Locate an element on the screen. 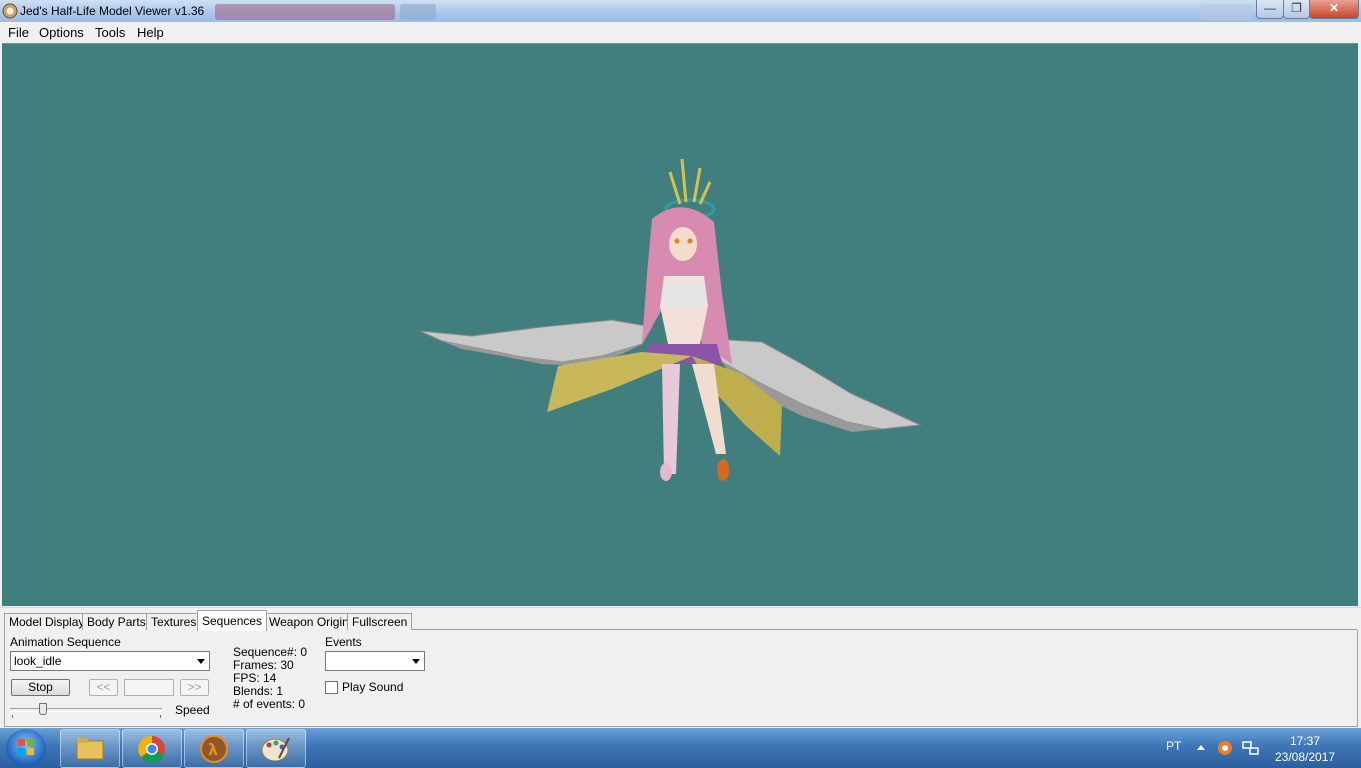 This screenshot has width=1361, height=768. left-foot is located at coordinates (666, 472).